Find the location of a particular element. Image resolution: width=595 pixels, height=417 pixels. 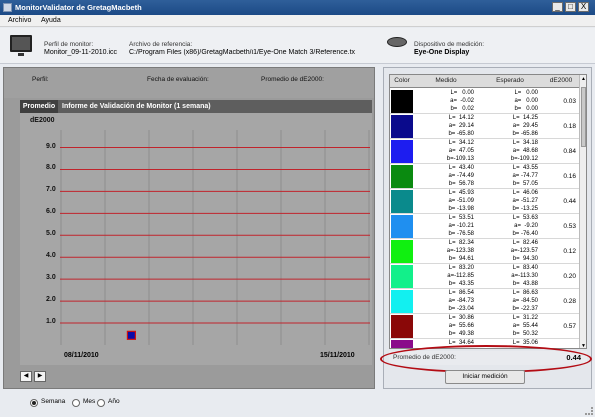

header-de2000: dE2000 is located at coordinates (561, 80).